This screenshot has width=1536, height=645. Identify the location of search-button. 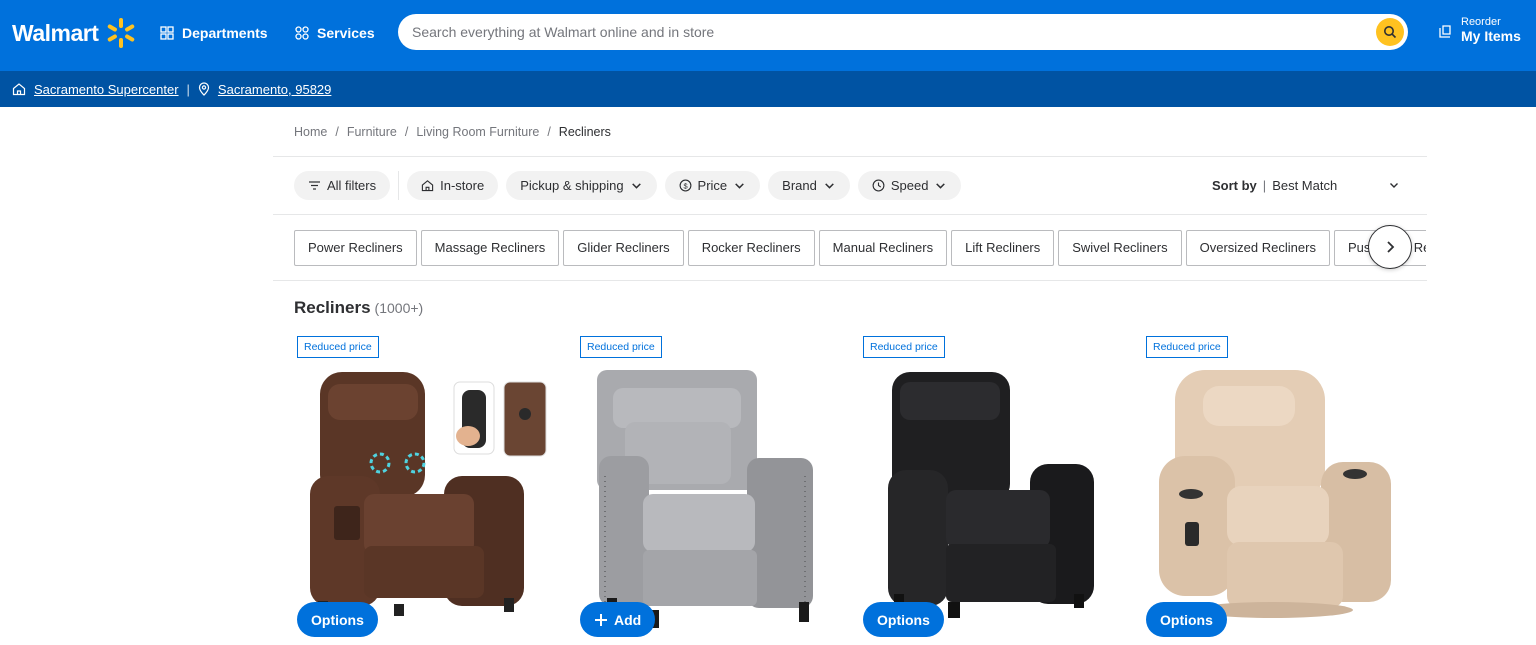
(1390, 32).